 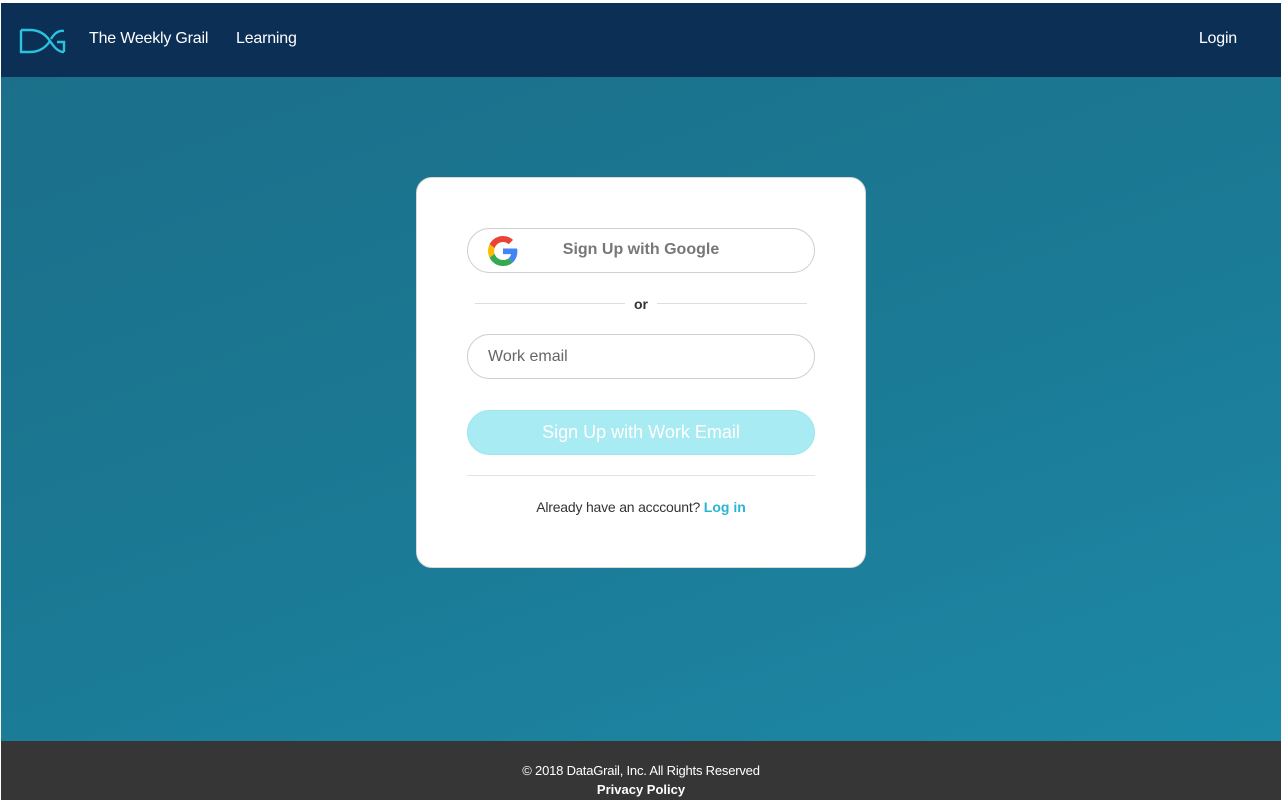 What do you see at coordinates (732, 303) in the screenshot?
I see `divider-line-right` at bounding box center [732, 303].